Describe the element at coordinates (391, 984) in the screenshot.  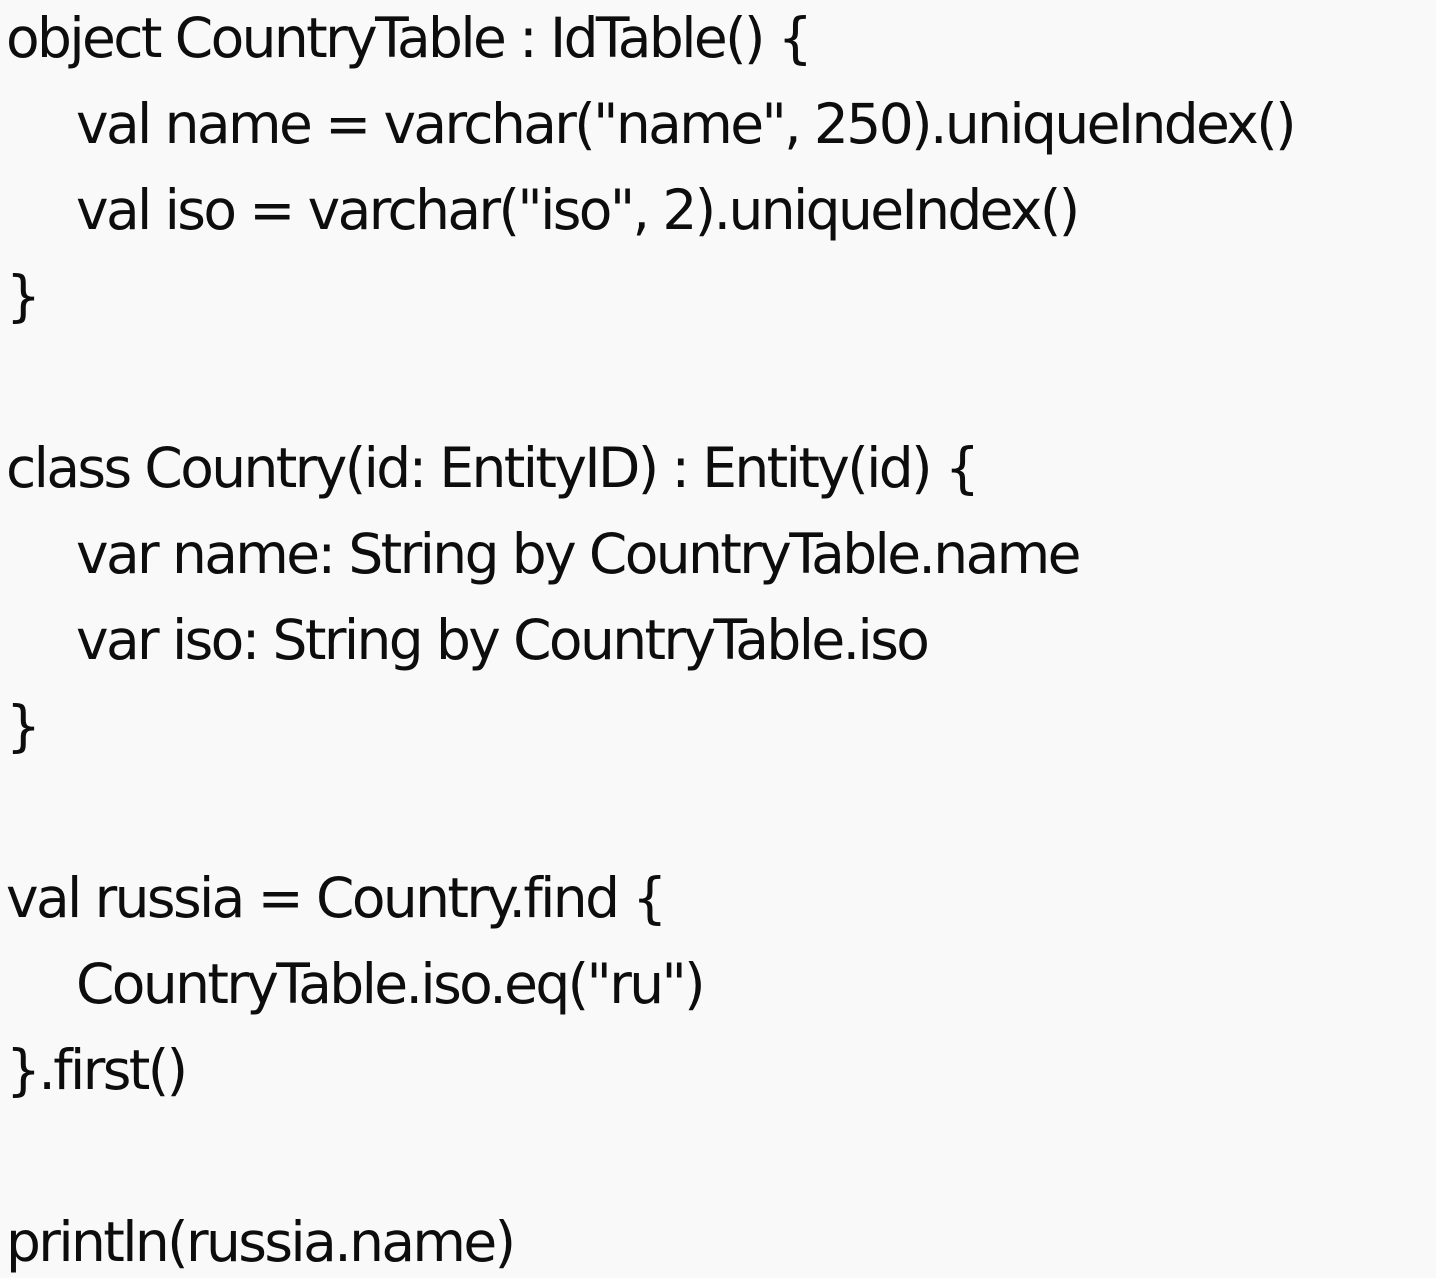
I see `code-line-12: CountryTable.iso.eq("ru")` at that location.